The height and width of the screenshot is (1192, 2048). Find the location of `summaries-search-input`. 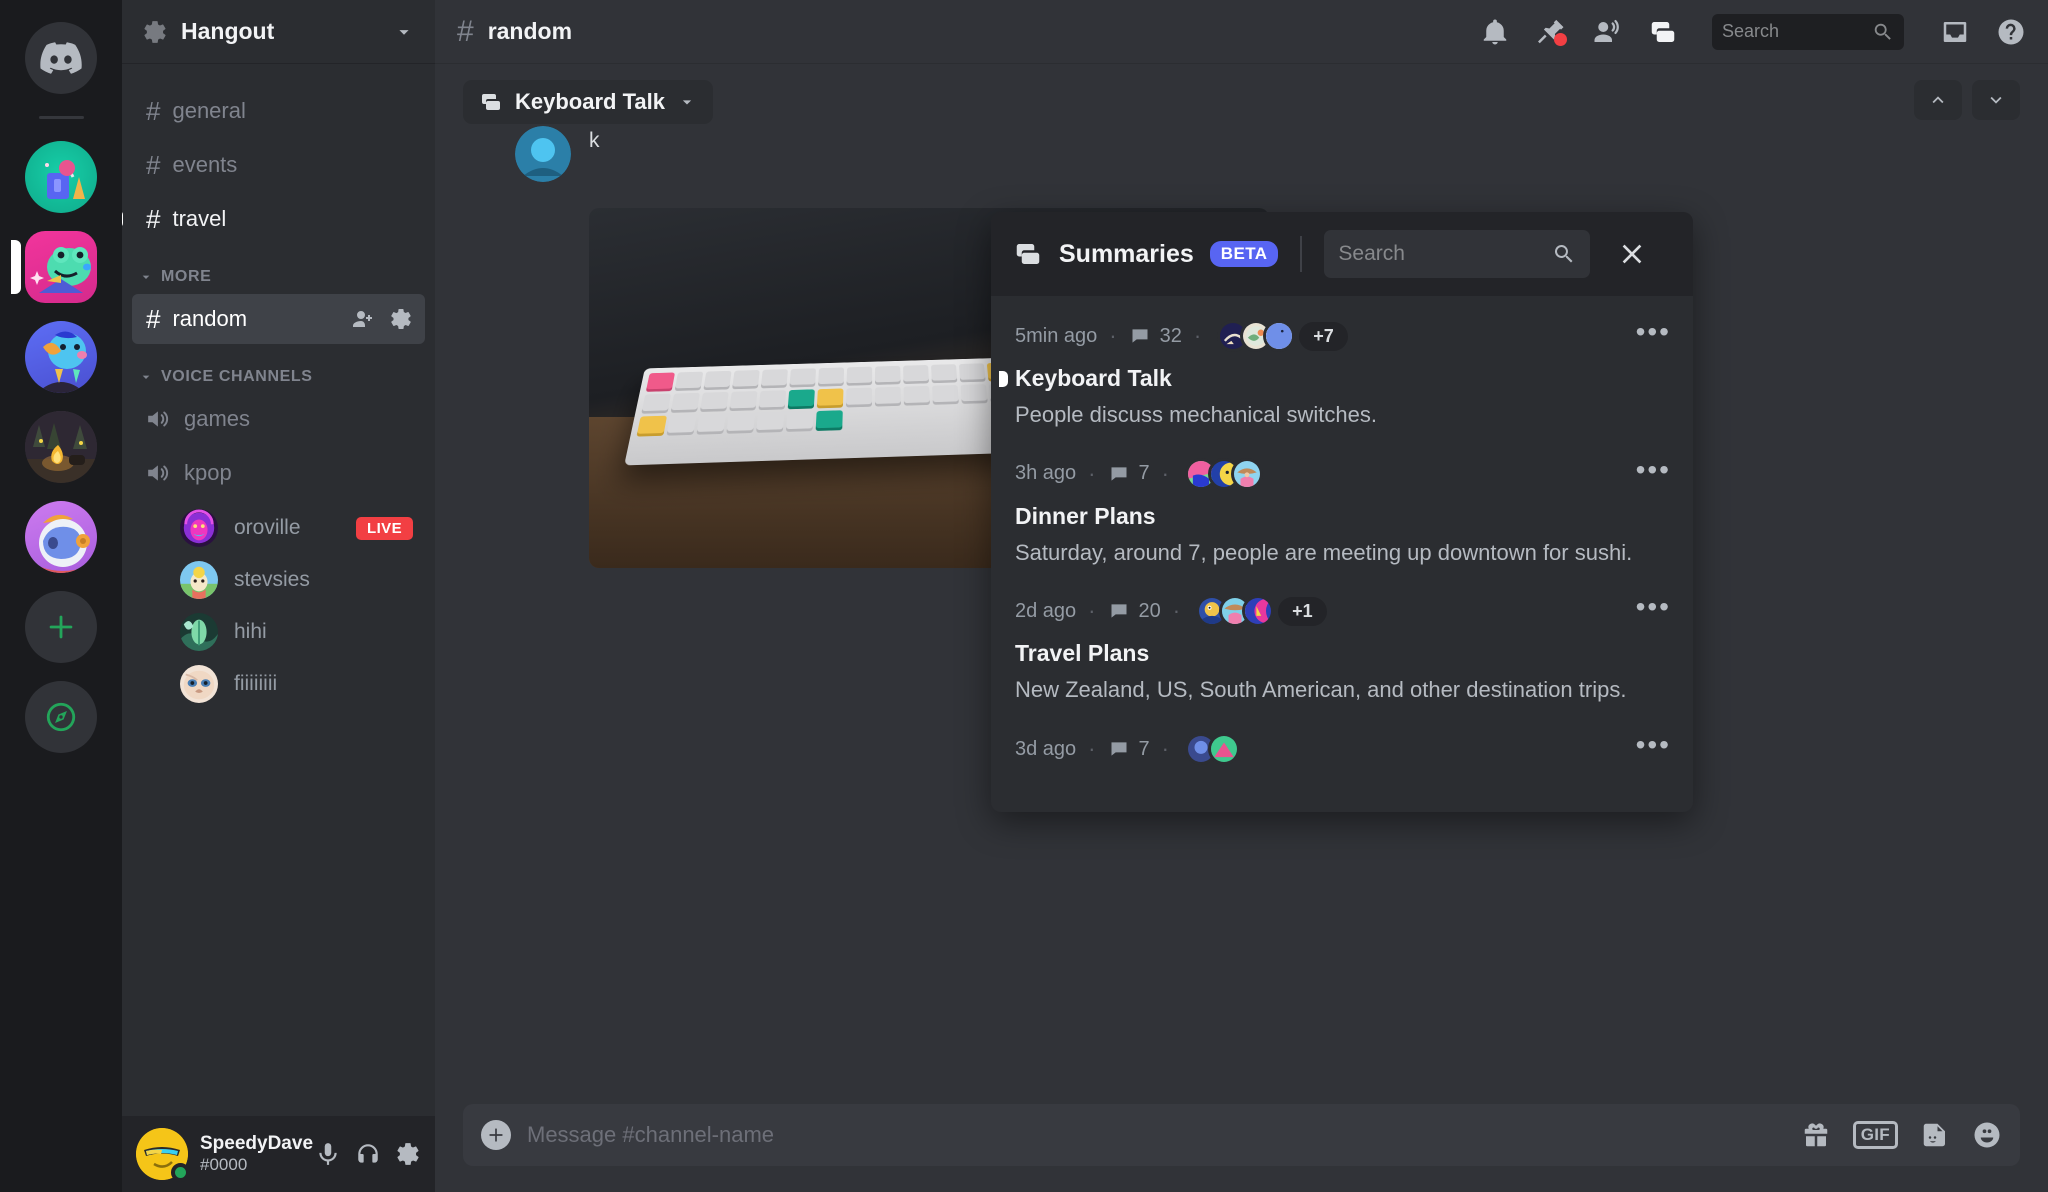

summaries-search-input is located at coordinates (1441, 254).